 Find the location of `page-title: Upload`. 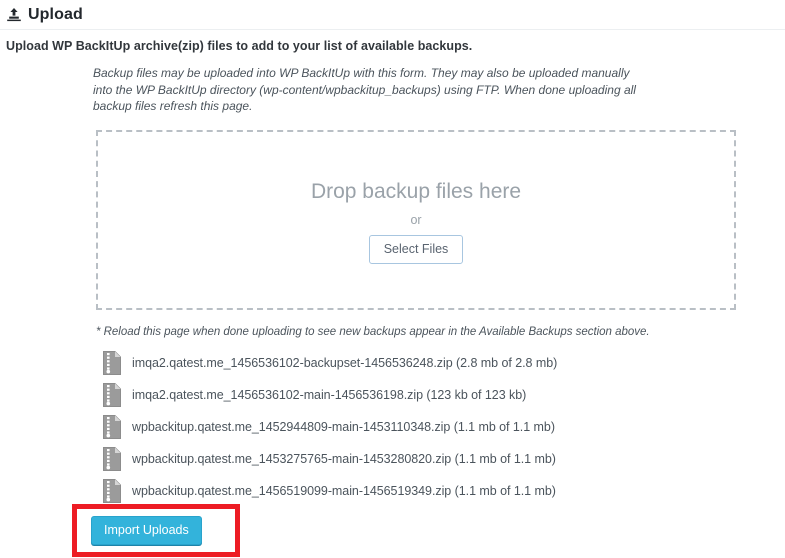

page-title: Upload is located at coordinates (55, 14).